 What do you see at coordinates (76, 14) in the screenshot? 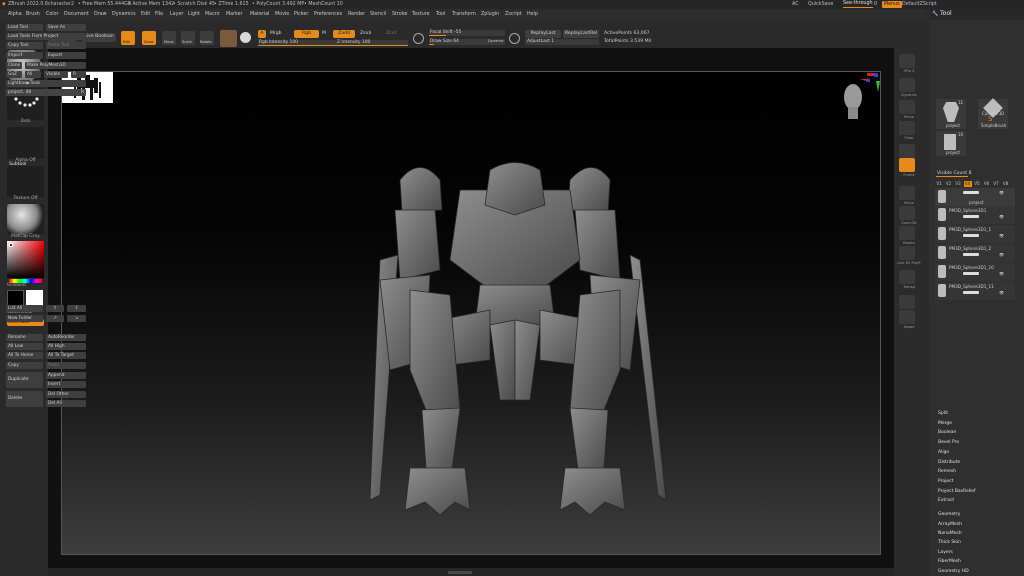
I see `menu-document: Document` at bounding box center [76, 14].